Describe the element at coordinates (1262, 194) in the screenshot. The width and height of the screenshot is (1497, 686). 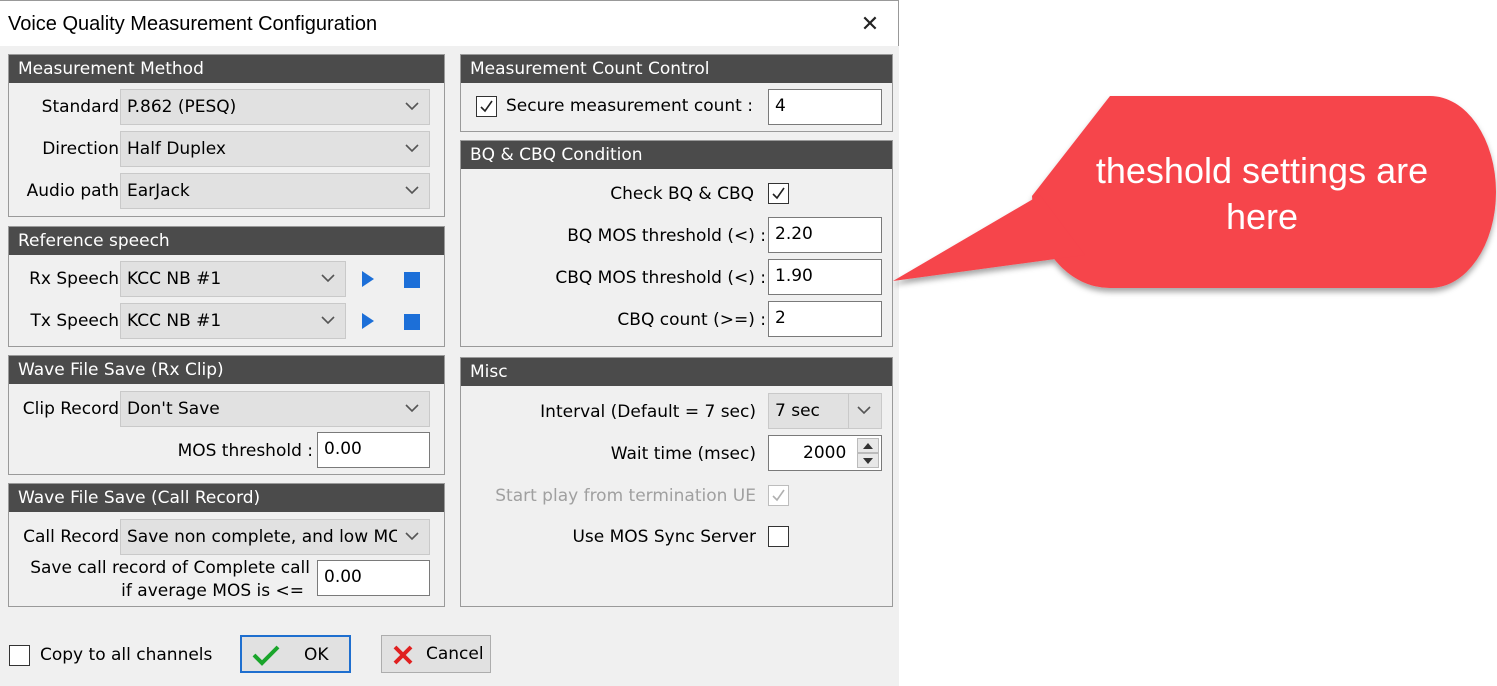
I see `callout-text: theshold settings are here` at that location.